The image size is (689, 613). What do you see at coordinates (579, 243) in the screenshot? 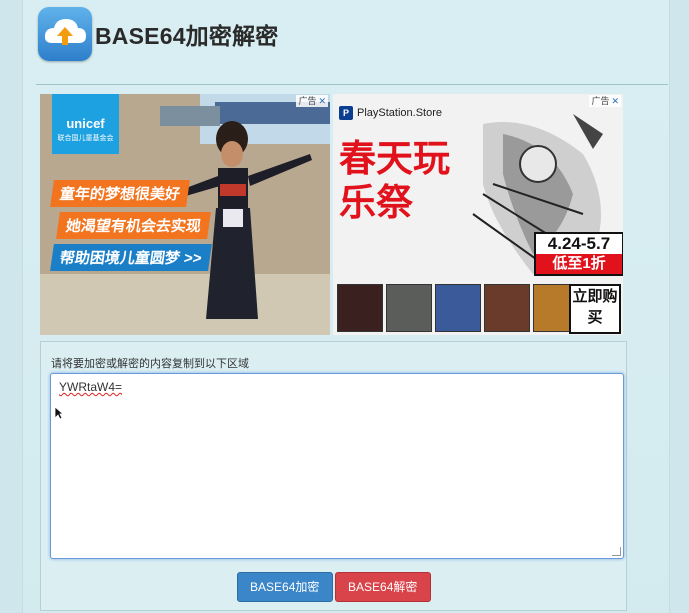
I see `sale-date-range: 4.24-5.7` at bounding box center [579, 243].